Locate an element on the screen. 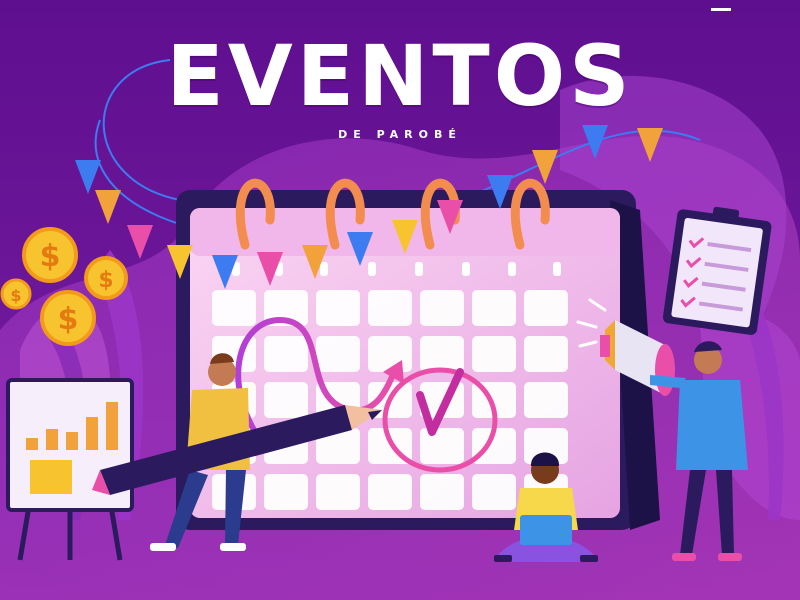 The height and width of the screenshot is (600, 800). clipboard-icon is located at coordinates (717, 270).